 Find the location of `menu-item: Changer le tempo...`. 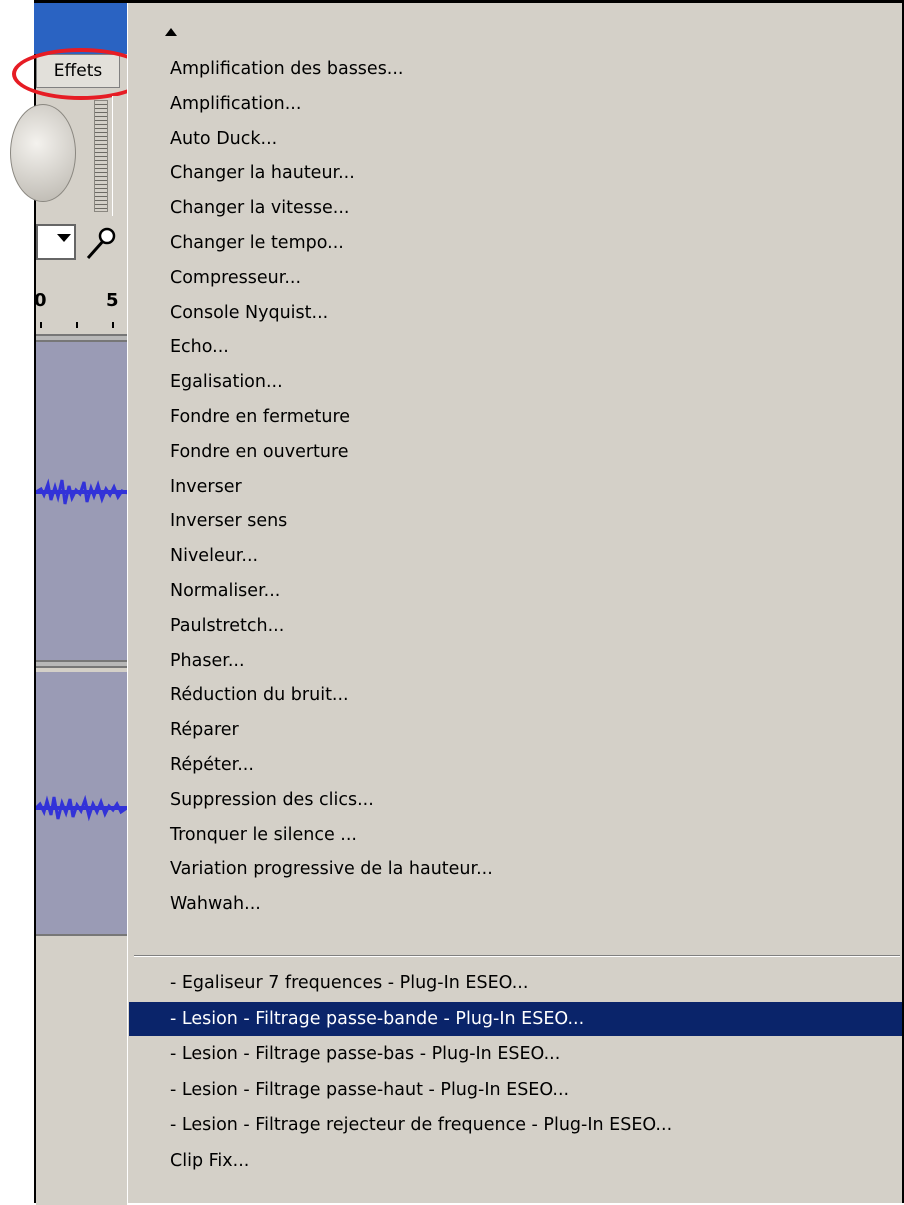

menu-item: Changer le tempo... is located at coordinates (516, 243).